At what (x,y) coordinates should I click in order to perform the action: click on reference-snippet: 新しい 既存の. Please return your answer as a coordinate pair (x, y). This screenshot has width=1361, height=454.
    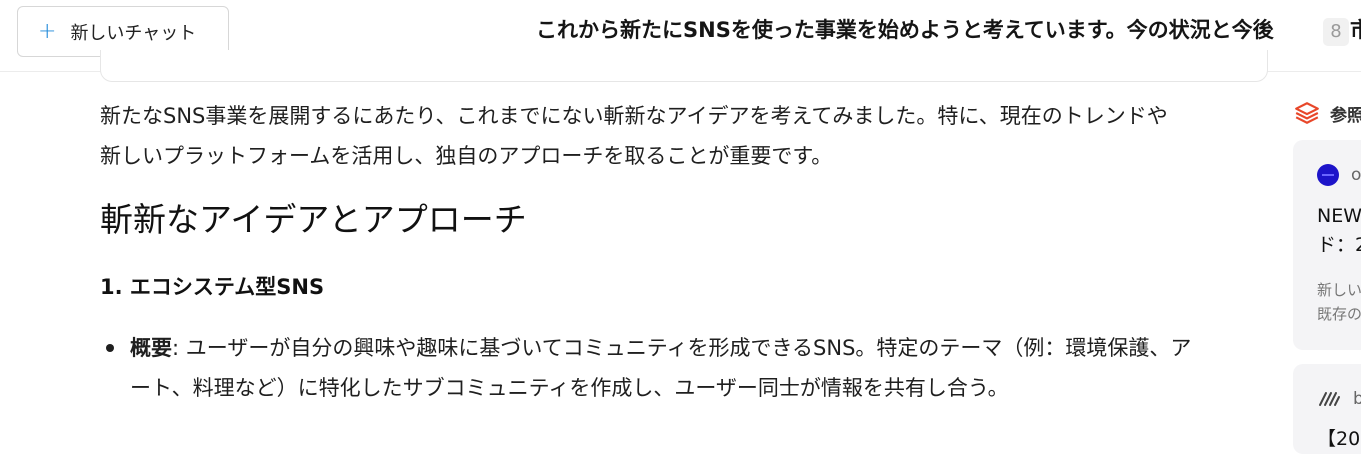
    Looking at the image, I should click on (1339, 302).